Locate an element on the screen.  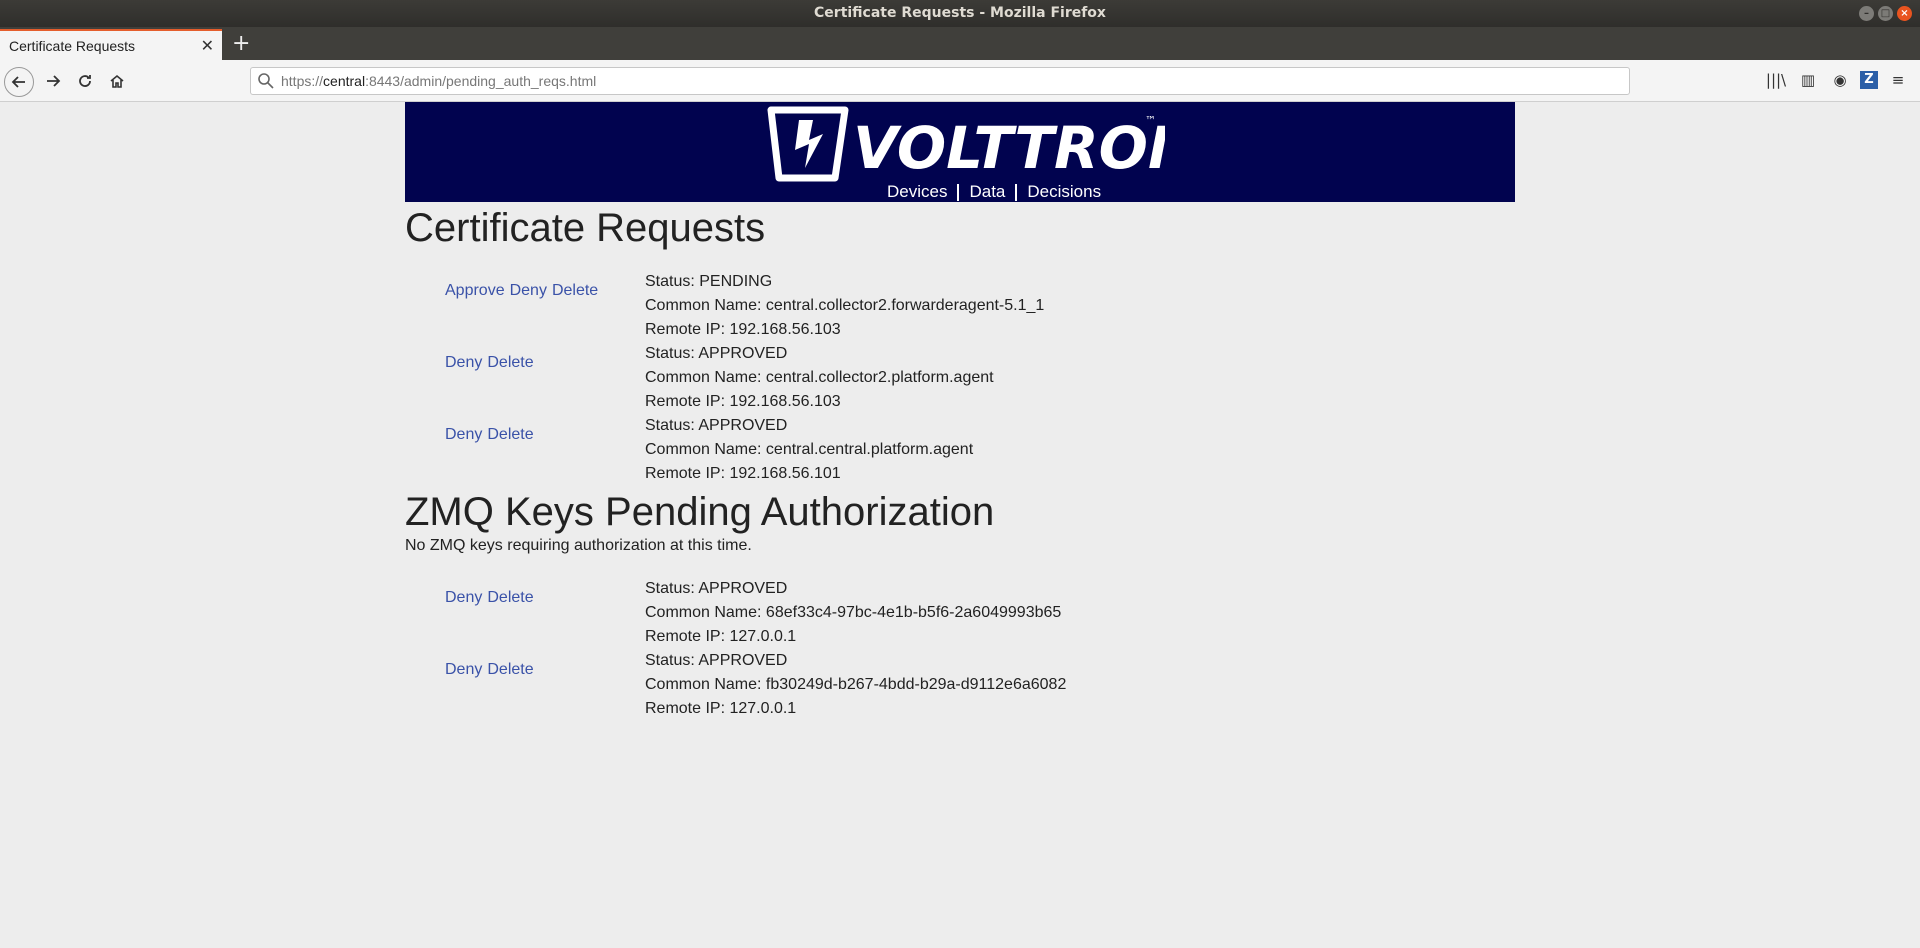
request-remote-ip: Remote IP: 192.168.56.101 is located at coordinates (743, 473).